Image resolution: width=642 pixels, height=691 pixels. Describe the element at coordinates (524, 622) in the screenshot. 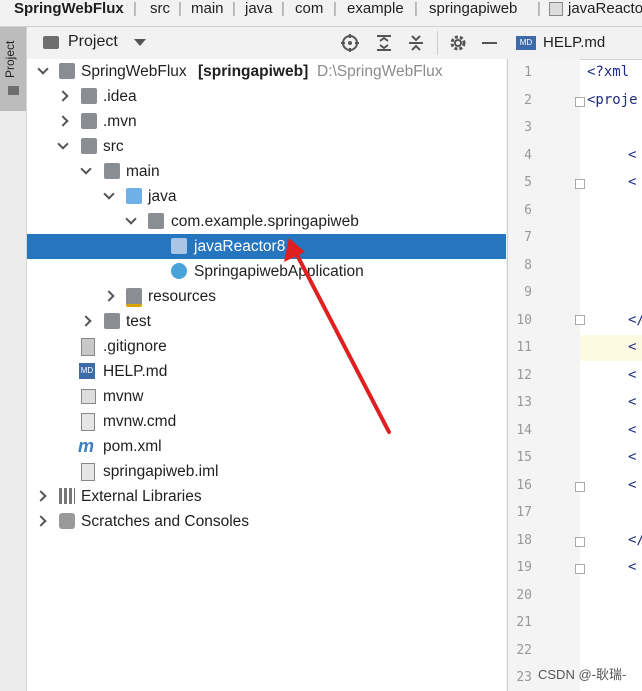

I see `line-number: 21` at that location.